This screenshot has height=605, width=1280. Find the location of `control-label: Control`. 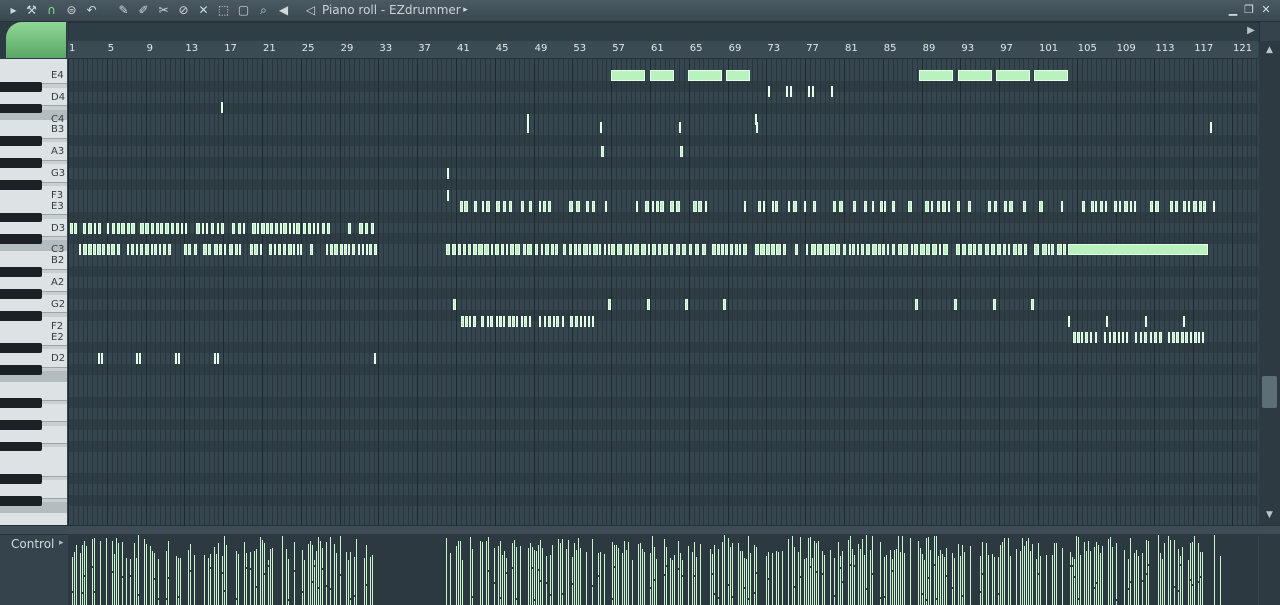

control-label: Control is located at coordinates (32, 544).